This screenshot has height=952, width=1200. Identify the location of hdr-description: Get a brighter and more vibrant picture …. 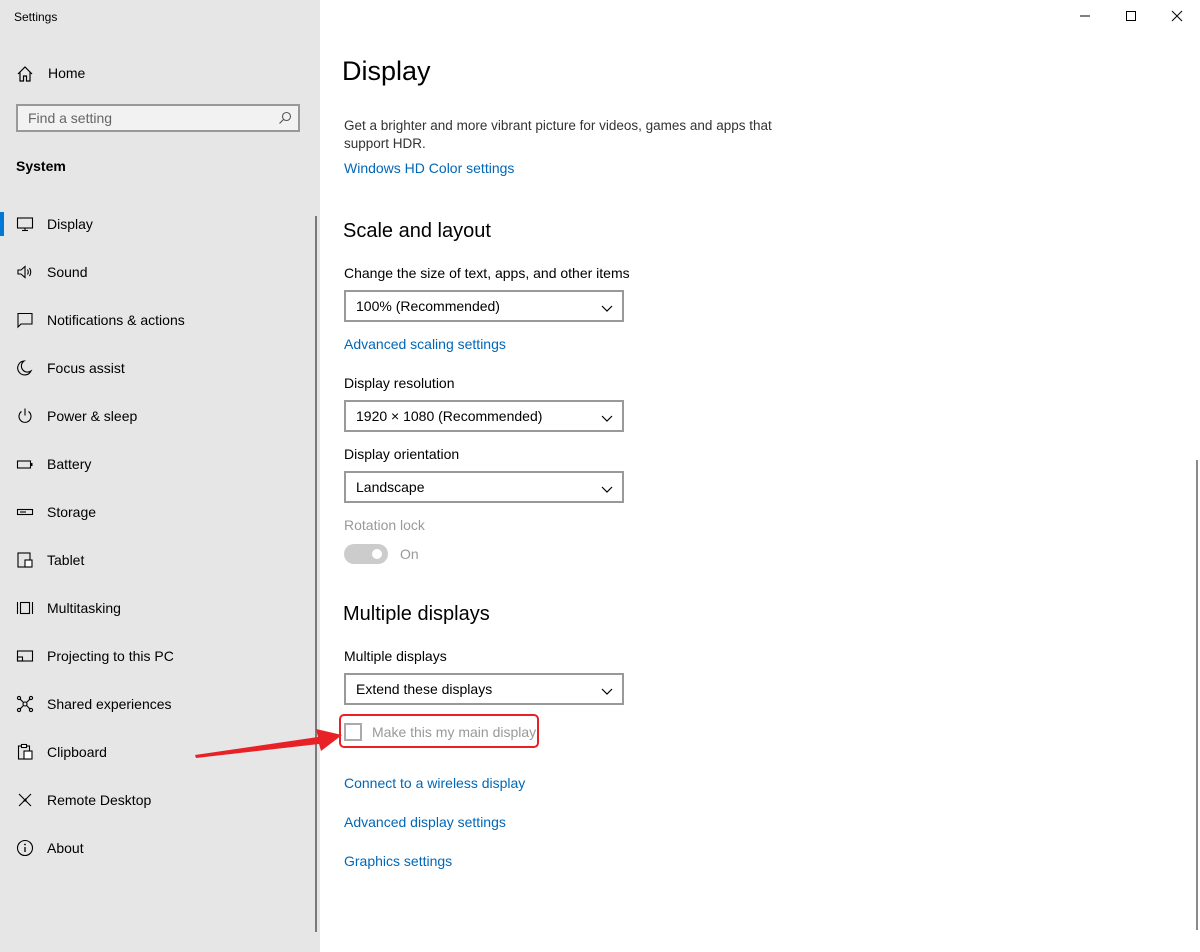
(558, 134).